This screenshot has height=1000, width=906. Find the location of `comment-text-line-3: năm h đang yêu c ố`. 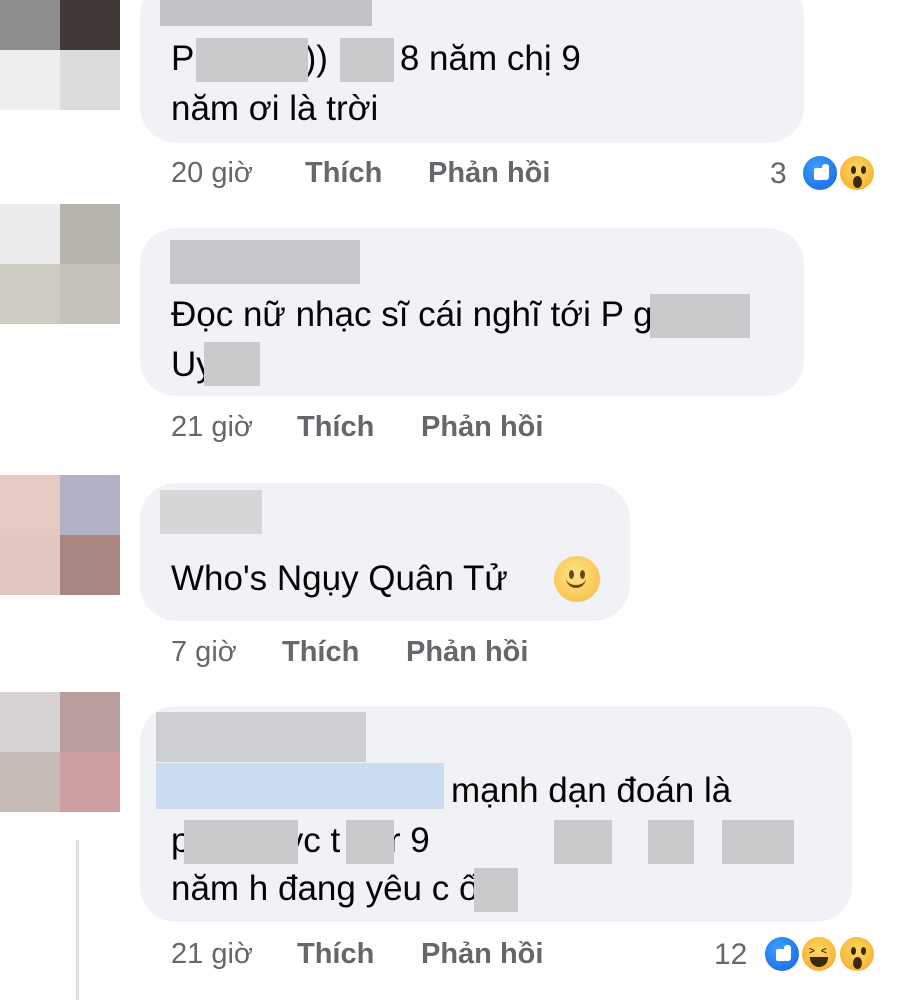

comment-text-line-3: năm h đang yêu c ố is located at coordinates (325, 888).